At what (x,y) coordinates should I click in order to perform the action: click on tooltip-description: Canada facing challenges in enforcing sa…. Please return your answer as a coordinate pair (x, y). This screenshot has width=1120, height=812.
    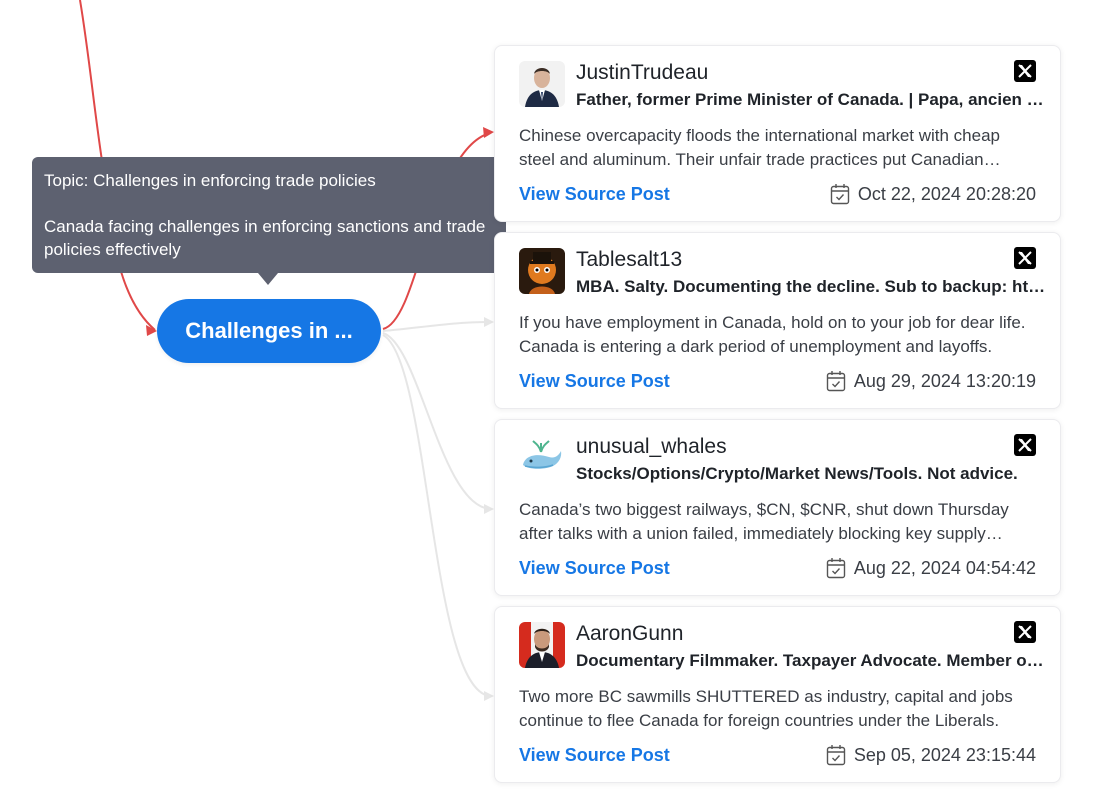
    Looking at the image, I should click on (265, 238).